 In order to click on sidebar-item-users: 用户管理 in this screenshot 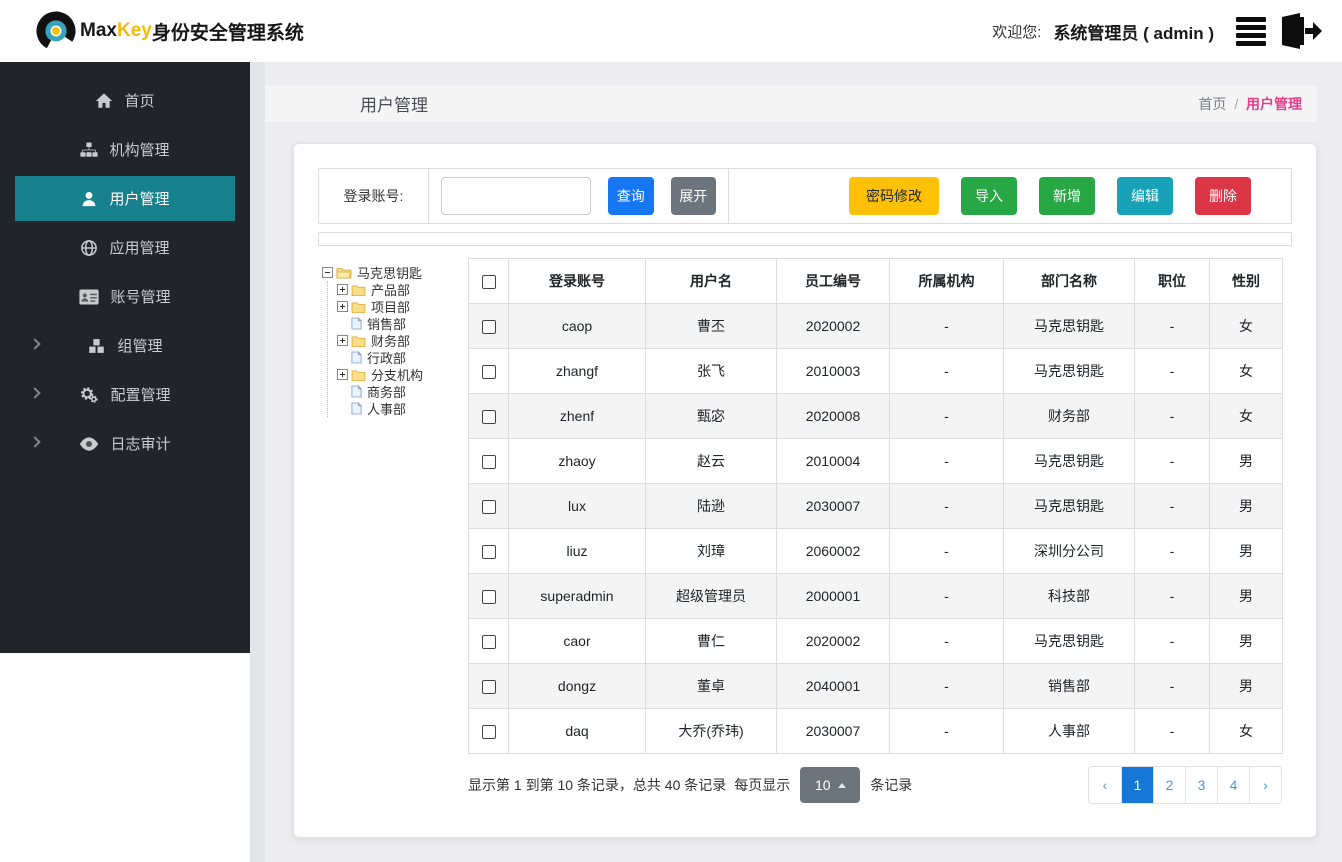, I will do `click(125, 198)`.